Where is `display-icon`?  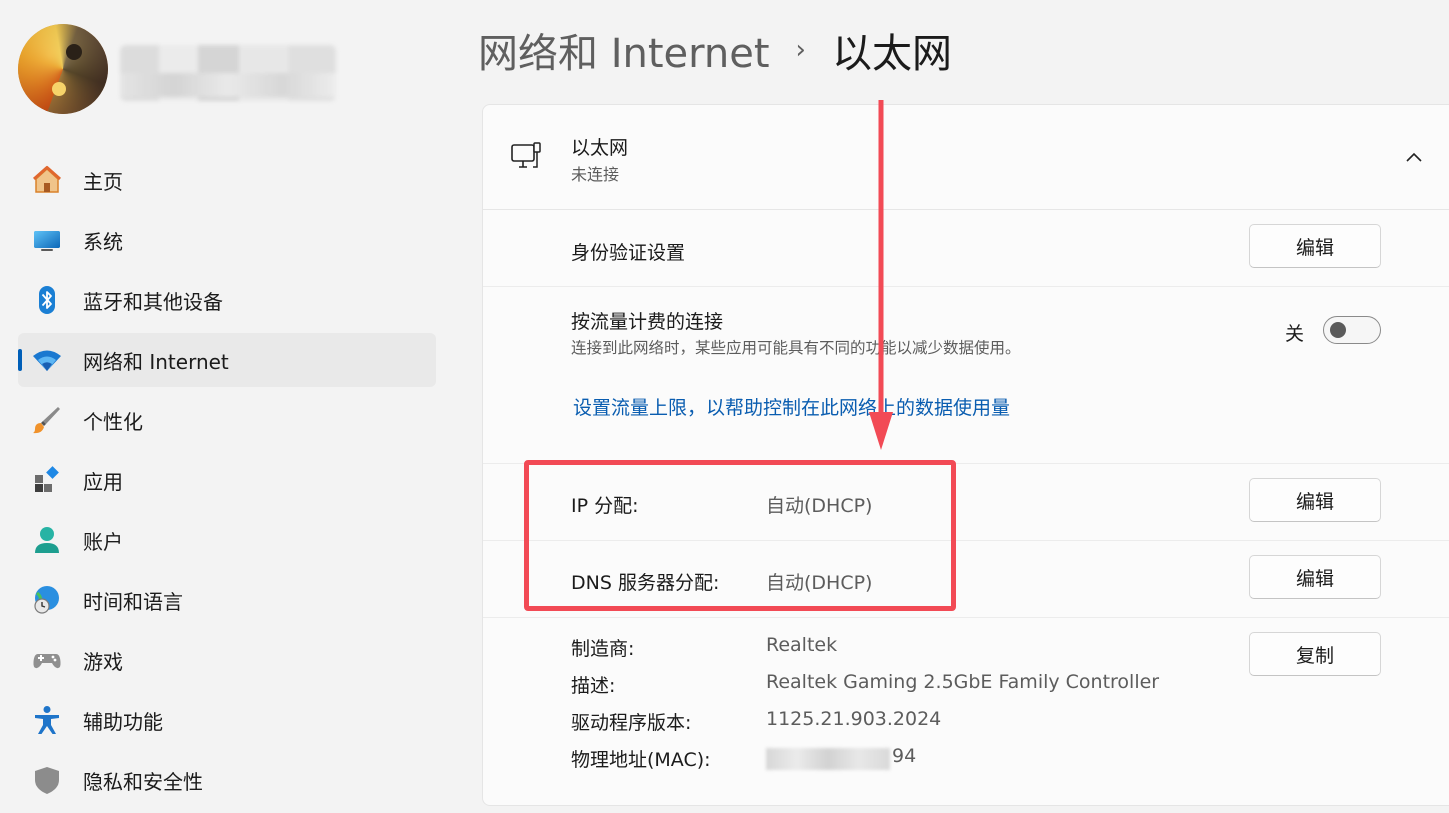
display-icon is located at coordinates (47, 241).